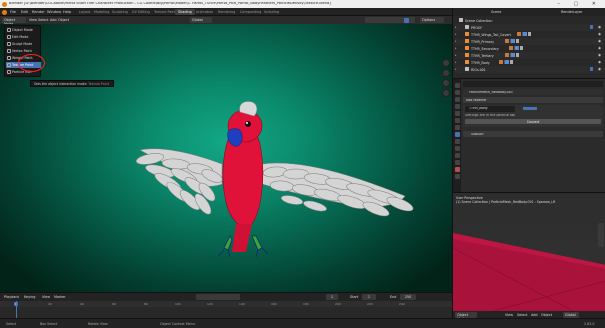 The height and width of the screenshot is (328, 605). Describe the element at coordinates (522, 315) in the screenshot. I see `preview-menu-select: Select` at that location.